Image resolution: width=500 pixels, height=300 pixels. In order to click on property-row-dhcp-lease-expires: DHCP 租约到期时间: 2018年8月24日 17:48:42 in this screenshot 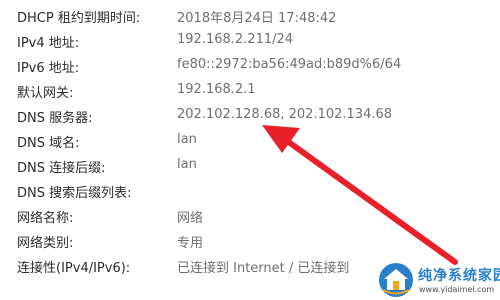, I will do `click(250, 17)`.